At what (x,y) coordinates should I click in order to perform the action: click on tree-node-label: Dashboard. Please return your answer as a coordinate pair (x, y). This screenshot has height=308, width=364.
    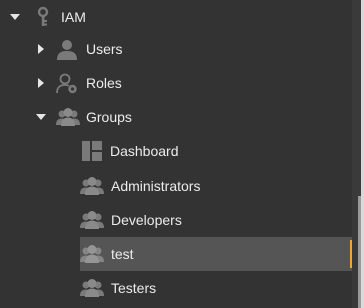
    Looking at the image, I should click on (144, 151).